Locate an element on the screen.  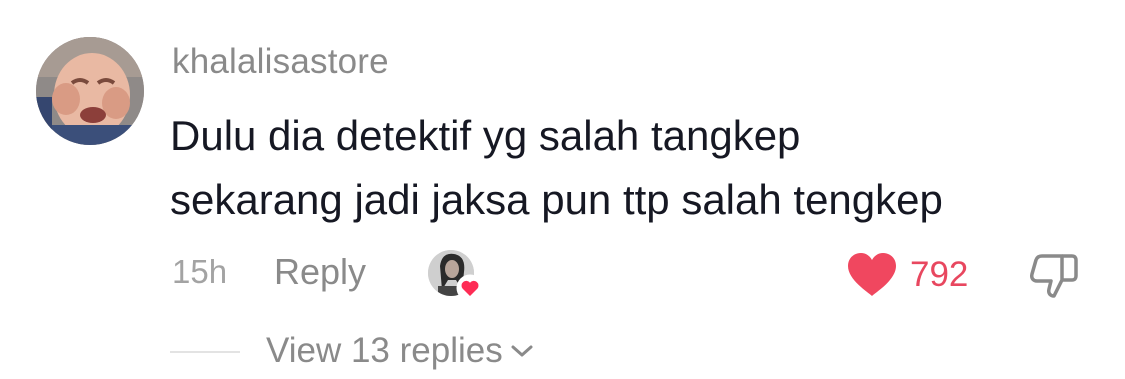
baby-photo-icon is located at coordinates (90, 91).